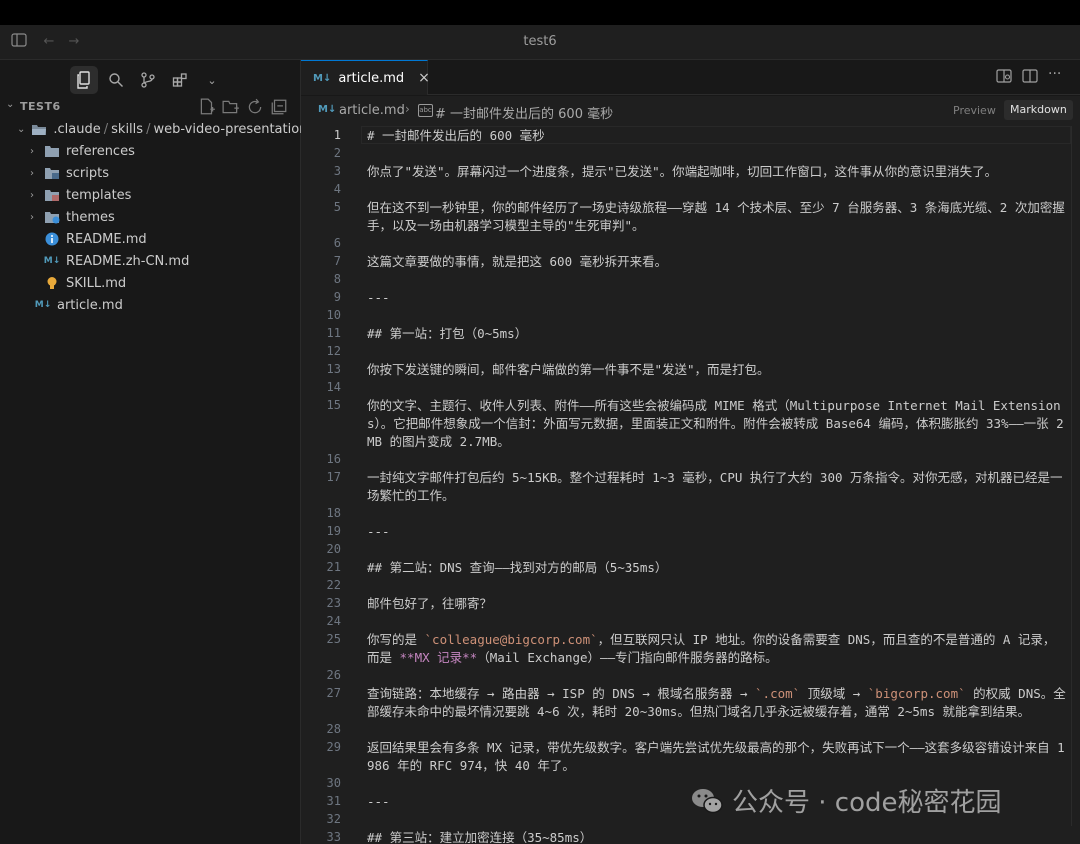 This screenshot has width=1080, height=844. What do you see at coordinates (90, 305) in the screenshot?
I see `tree-item-label: article.md` at bounding box center [90, 305].